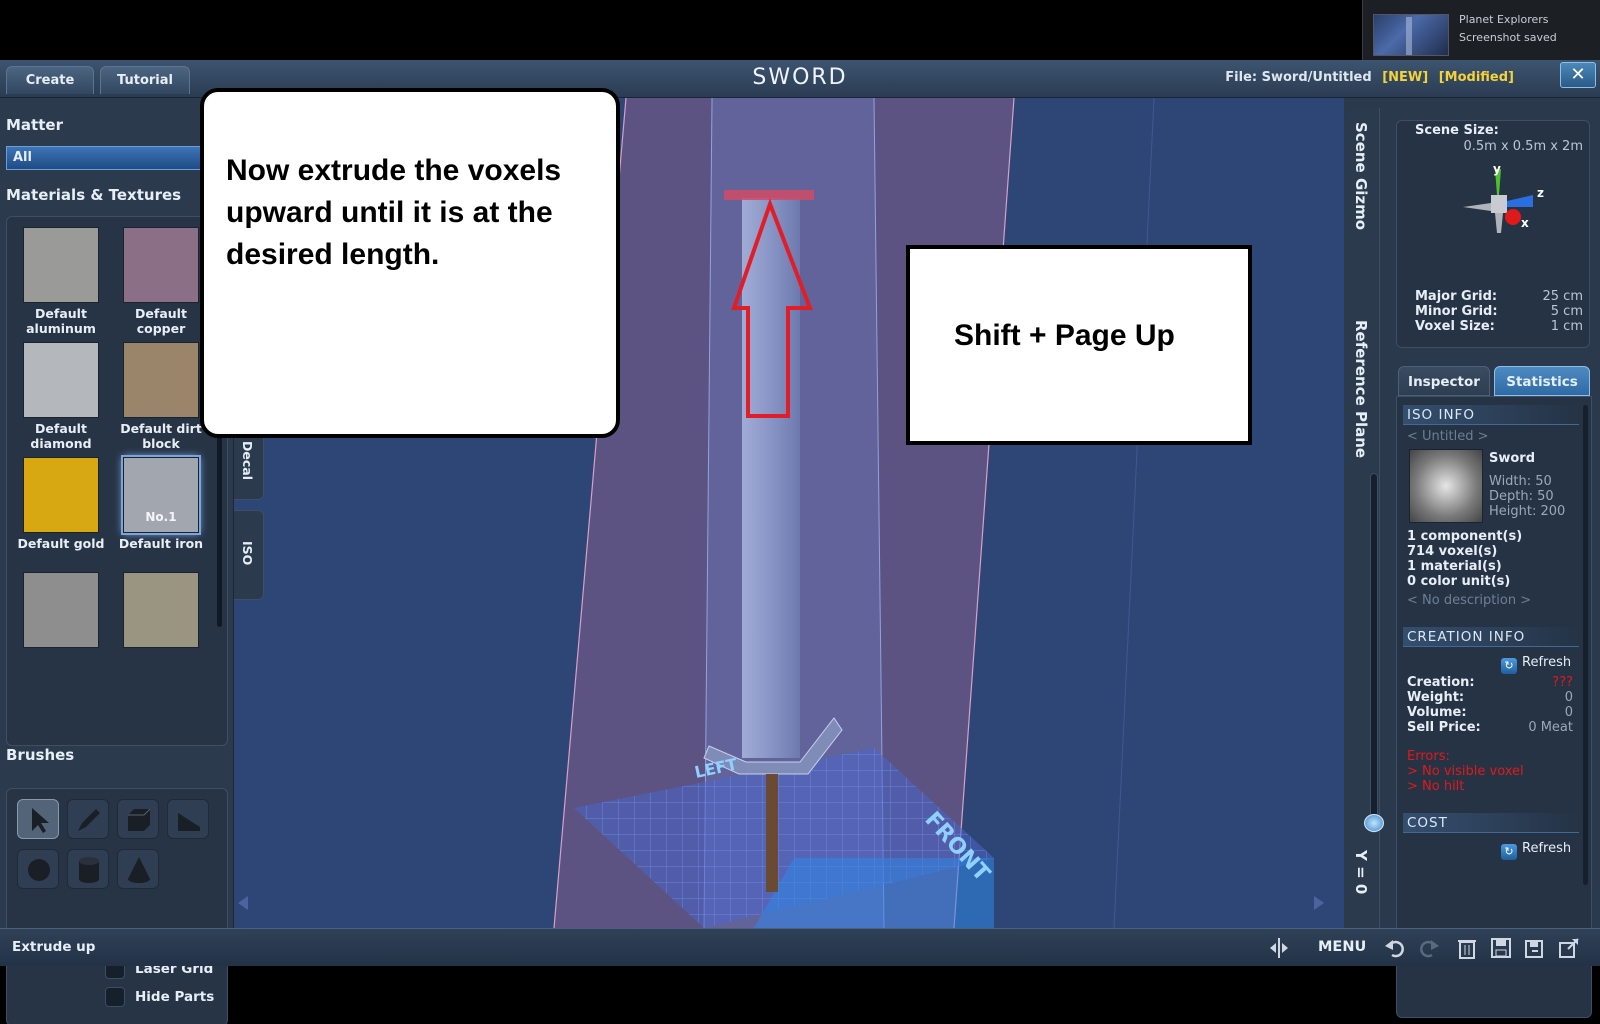 Image resolution: width=1600 pixels, height=1024 pixels. What do you see at coordinates (1585, 645) in the screenshot?
I see `statistics-scrollbar` at bounding box center [1585, 645].